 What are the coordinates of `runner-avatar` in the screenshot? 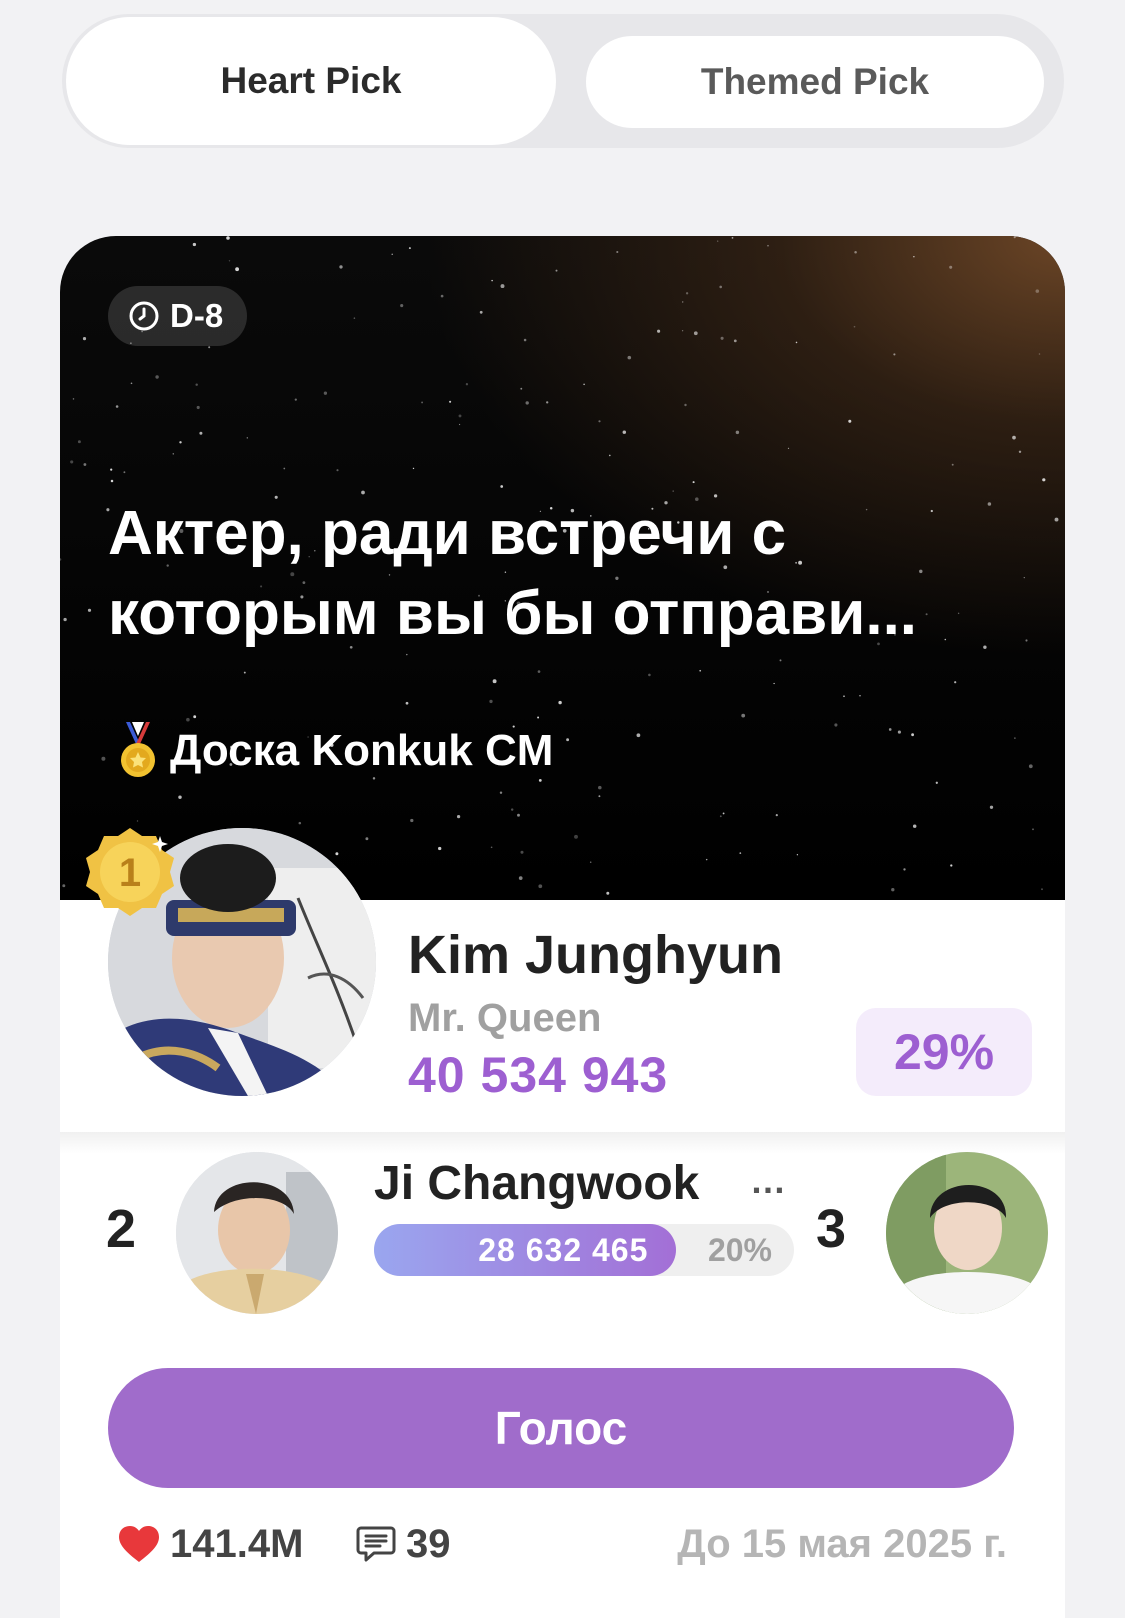 It's located at (257, 1233).